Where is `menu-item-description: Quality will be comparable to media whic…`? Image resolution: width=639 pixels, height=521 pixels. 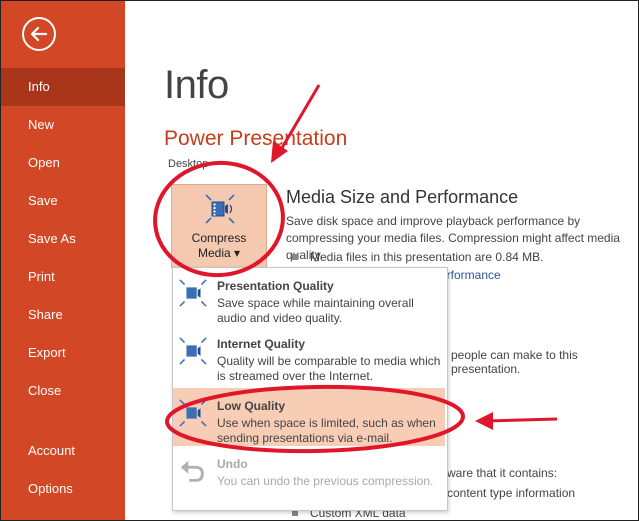
menu-item-description: Quality will be comparable to media whic… is located at coordinates (329, 368).